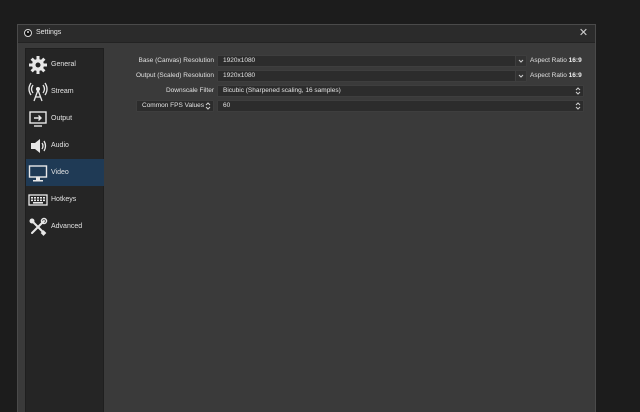 The image size is (640, 412). Describe the element at coordinates (239, 60) in the screenshot. I see `base-resolution-value: 1920x1080` at that location.